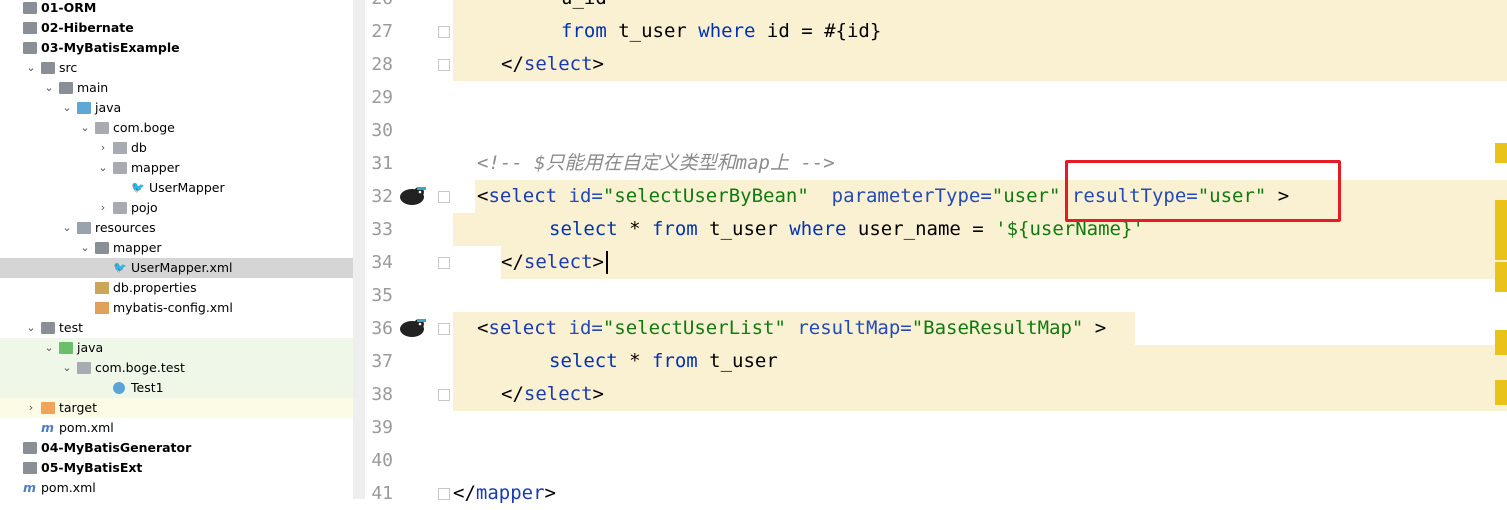  What do you see at coordinates (110, 47) in the screenshot?
I see `tree-item-label: 03-MyBatisExample` at bounding box center [110, 47].